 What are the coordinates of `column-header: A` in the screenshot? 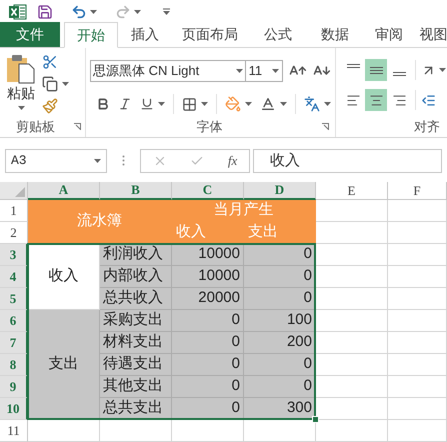 It's located at (64, 191).